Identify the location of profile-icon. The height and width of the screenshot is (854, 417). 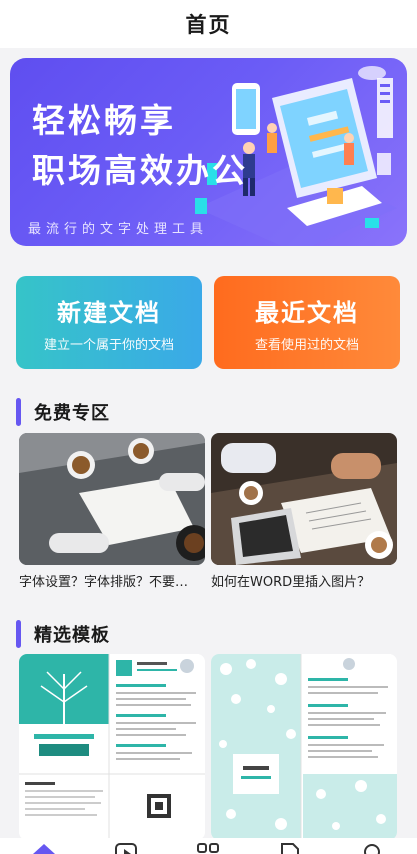
(372, 848).